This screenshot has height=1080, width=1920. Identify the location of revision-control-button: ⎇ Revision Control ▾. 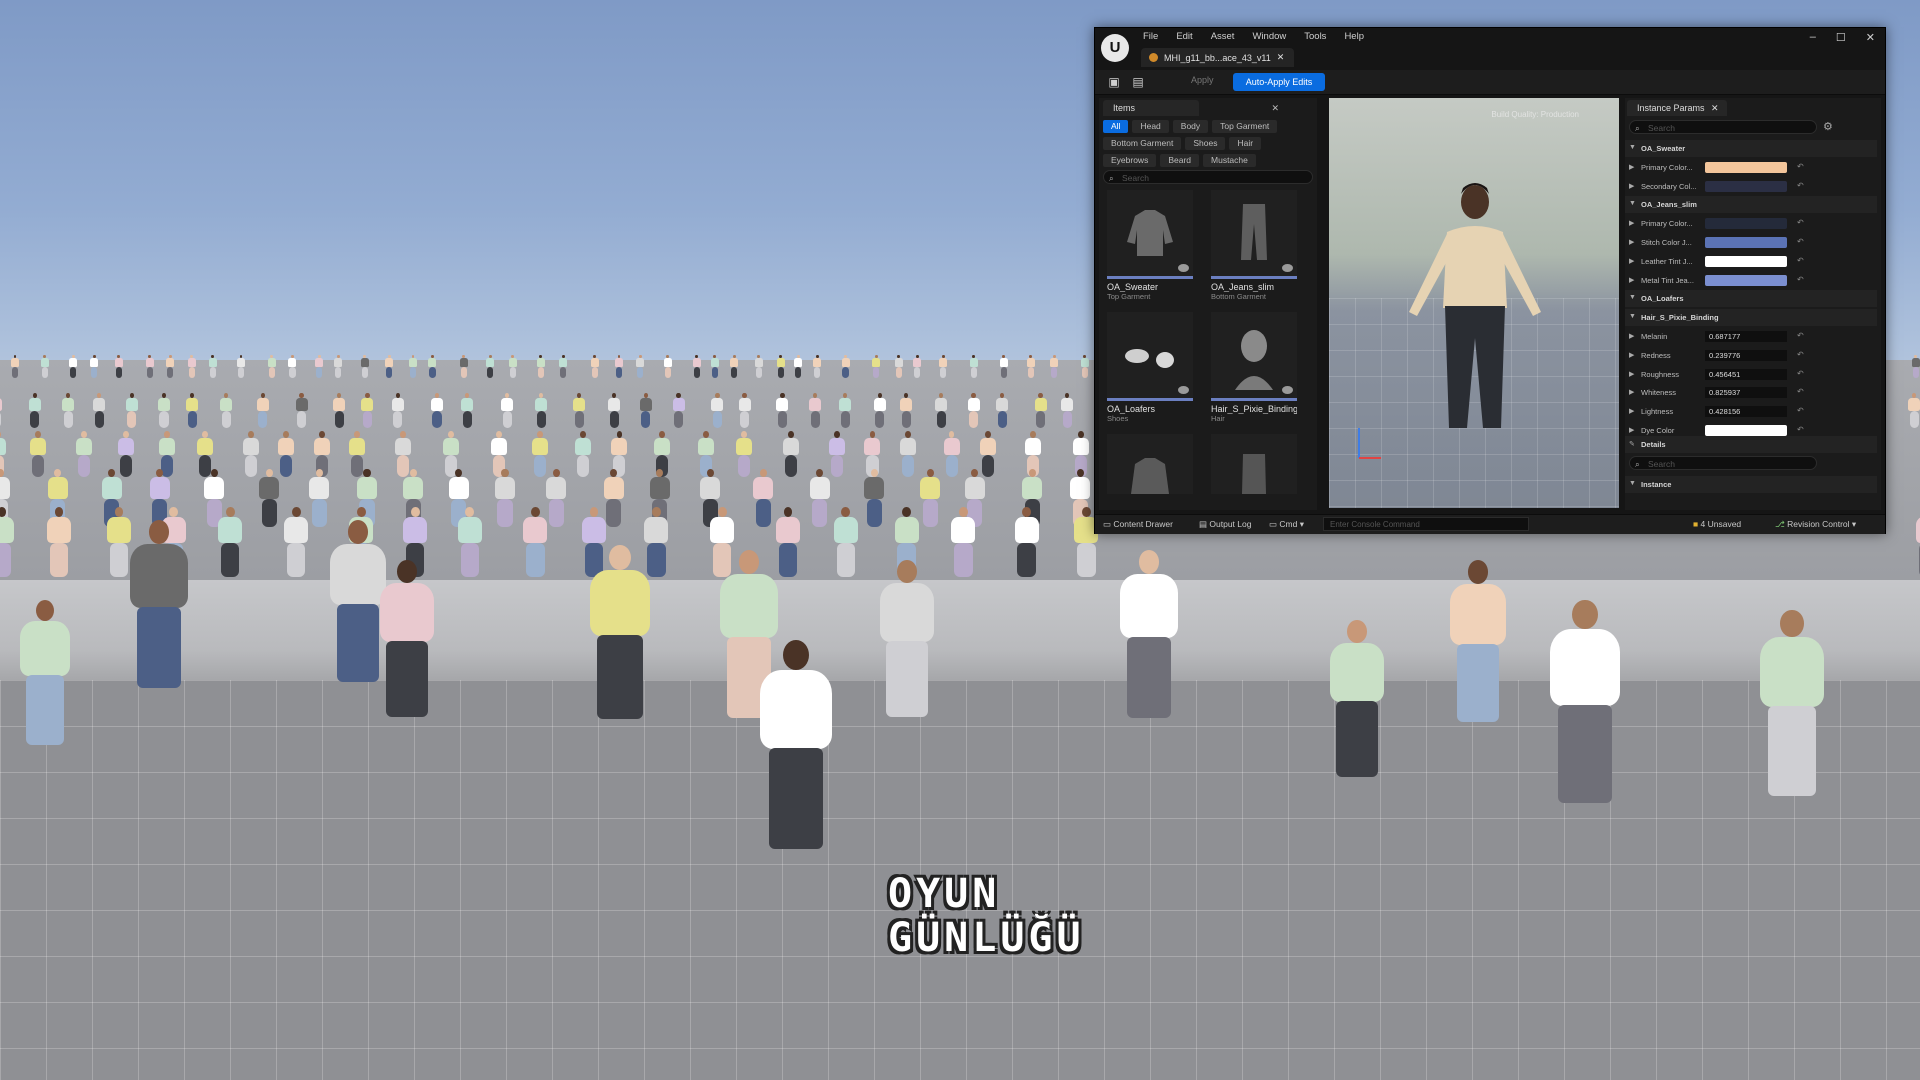
(1815, 524).